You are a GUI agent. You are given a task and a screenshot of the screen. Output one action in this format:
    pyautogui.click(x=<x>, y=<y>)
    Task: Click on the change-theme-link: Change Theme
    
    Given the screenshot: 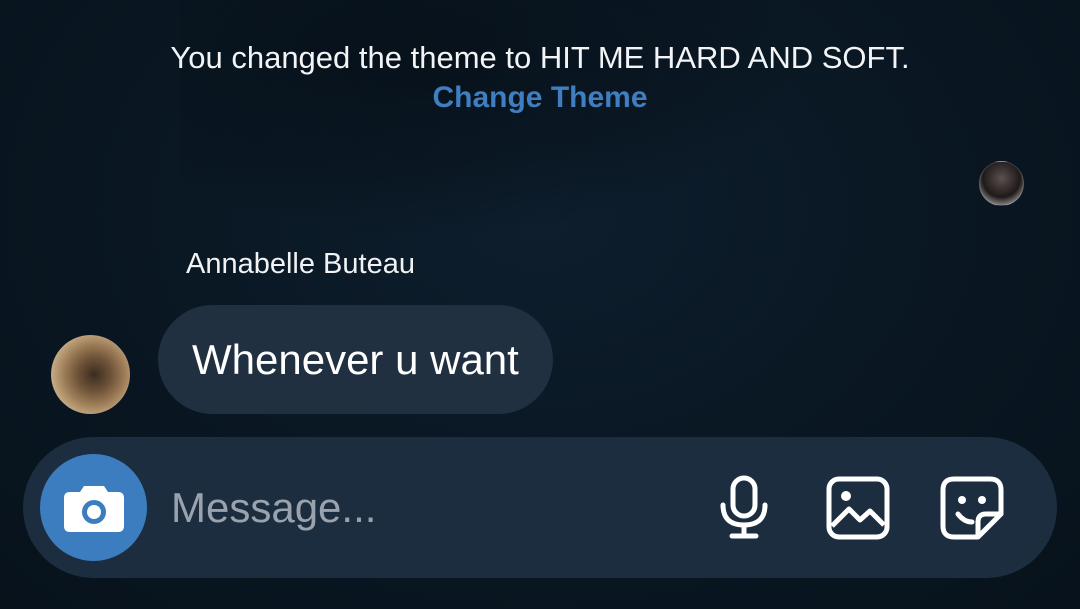 What is the action you would take?
    pyautogui.click(x=539, y=97)
    